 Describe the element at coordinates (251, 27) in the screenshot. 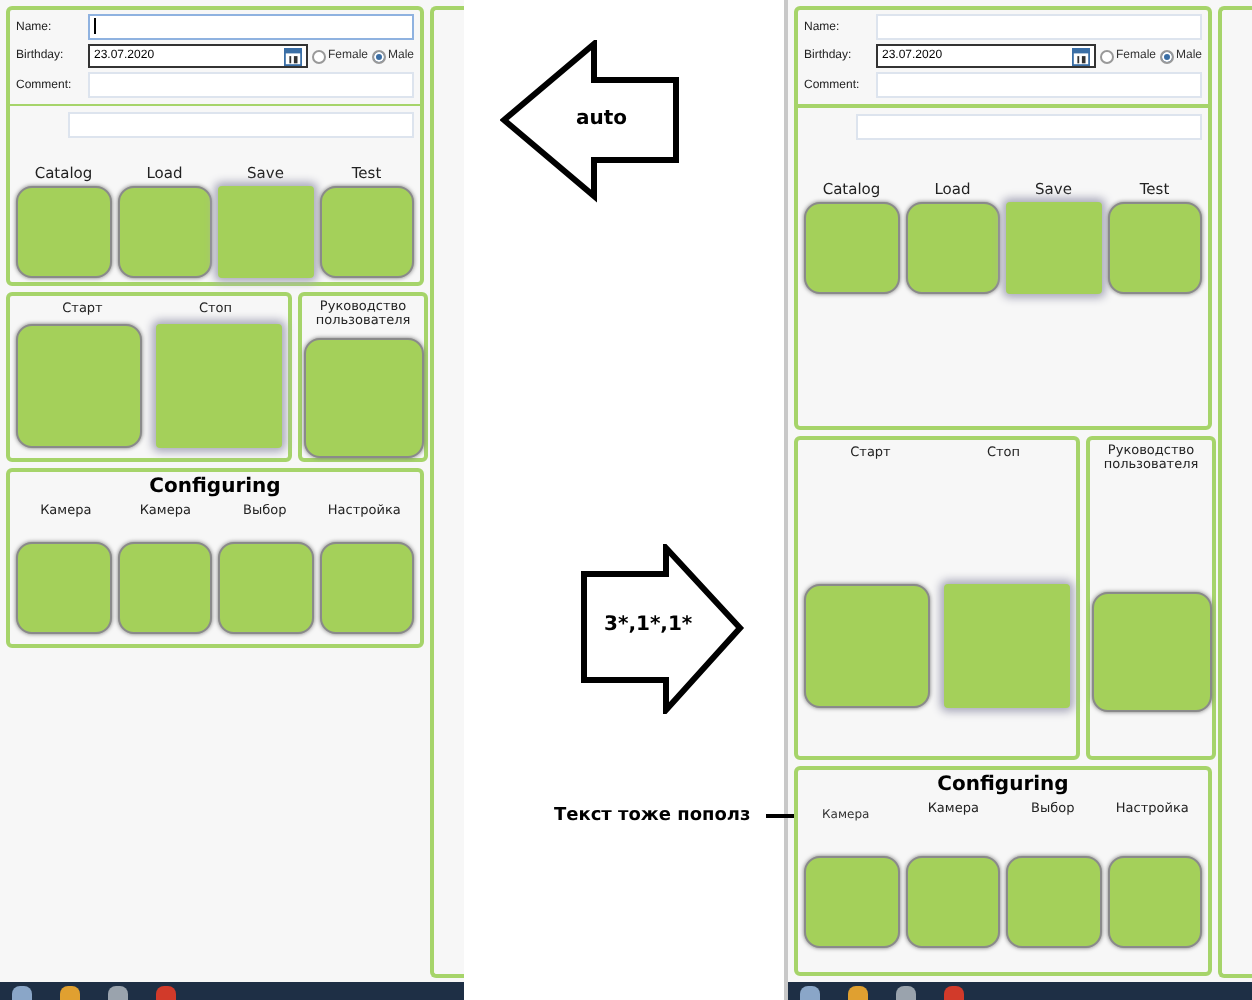

I see `text-field` at that location.